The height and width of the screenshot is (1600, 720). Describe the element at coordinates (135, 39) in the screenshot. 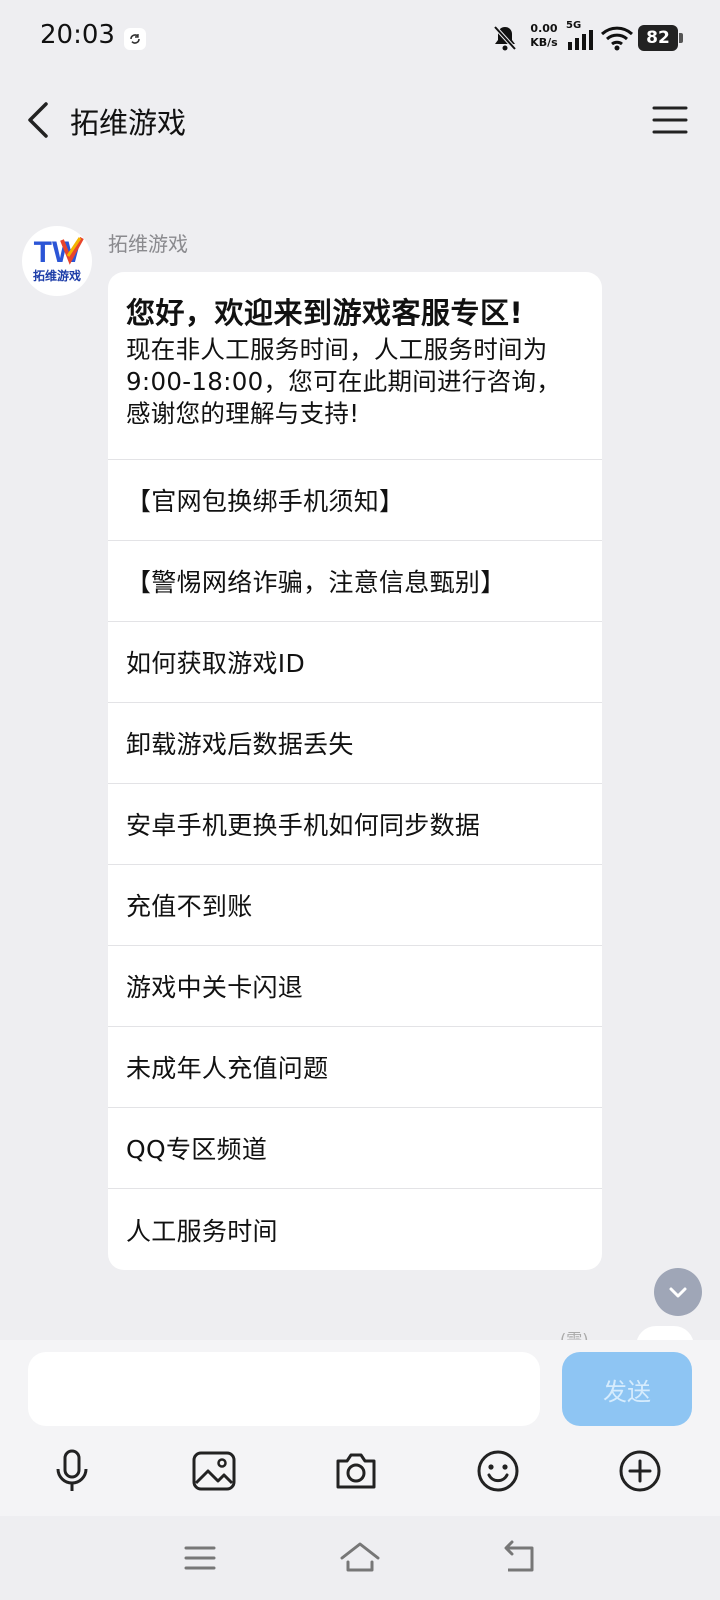

I see `sync-icon` at that location.